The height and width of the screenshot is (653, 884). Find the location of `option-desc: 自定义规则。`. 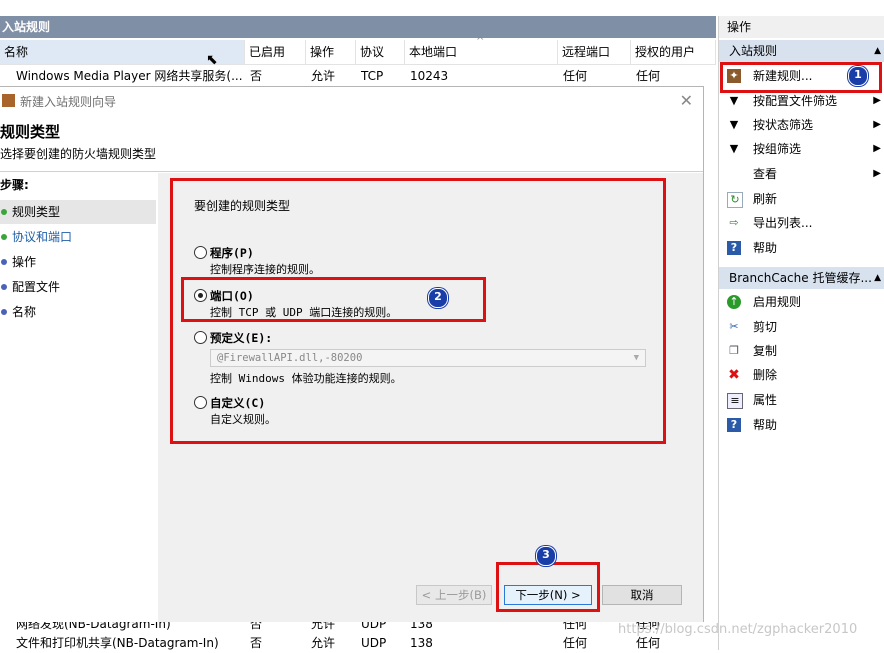

option-desc: 自定义规则。 is located at coordinates (243, 419).